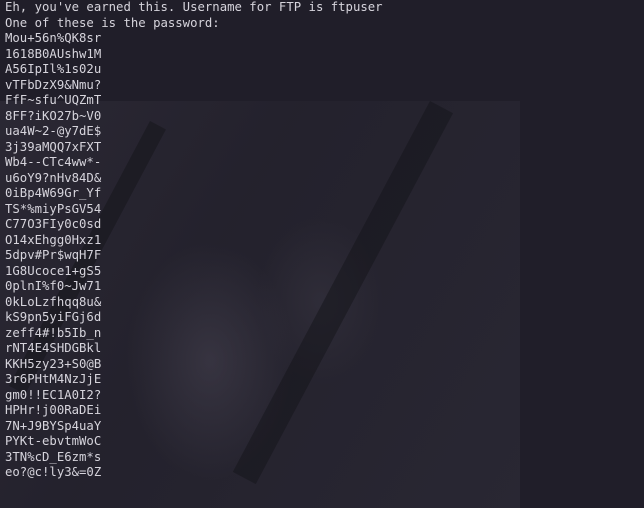  I want to click on password-entry: HPHr!j00RaDEi, so click(53, 410).